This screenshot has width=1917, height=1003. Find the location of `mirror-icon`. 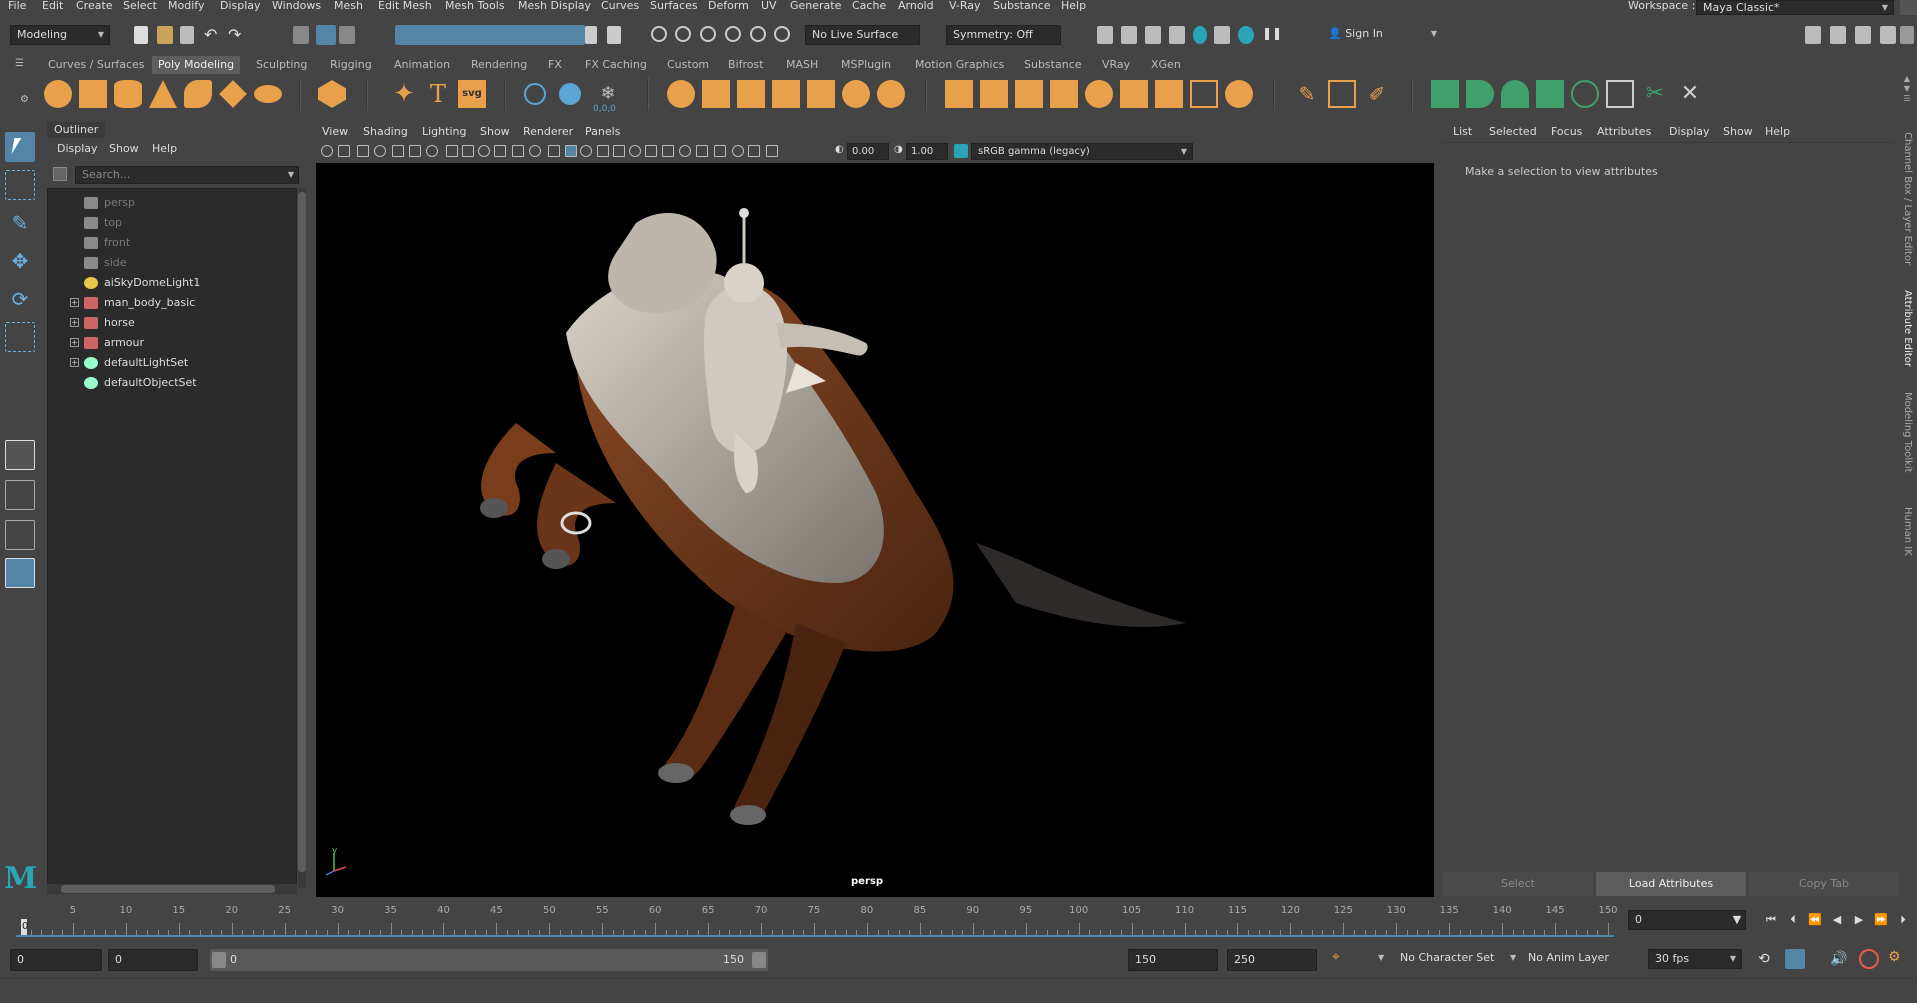

mirror-icon is located at coordinates (716, 94).